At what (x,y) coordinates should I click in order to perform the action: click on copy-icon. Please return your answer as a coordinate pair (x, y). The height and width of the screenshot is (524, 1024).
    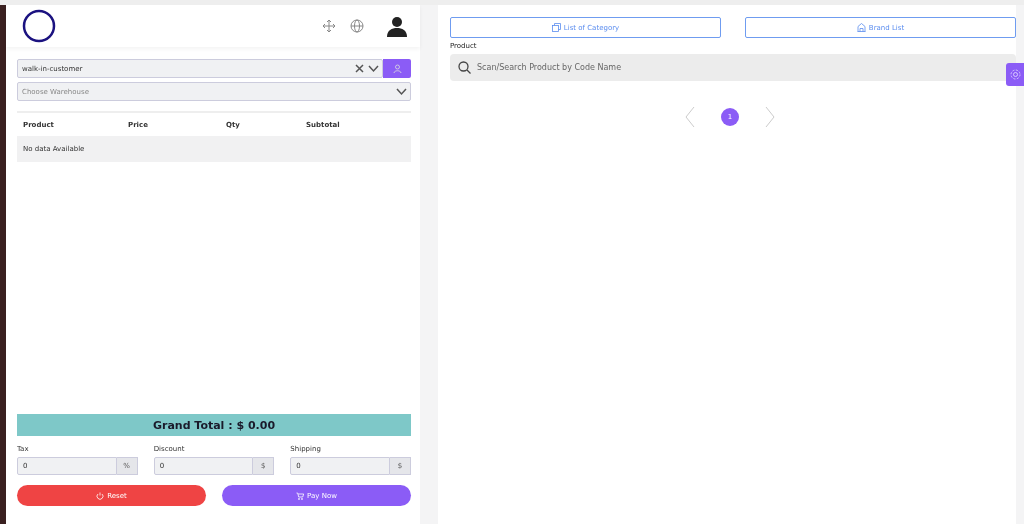
    Looking at the image, I should click on (556, 27).